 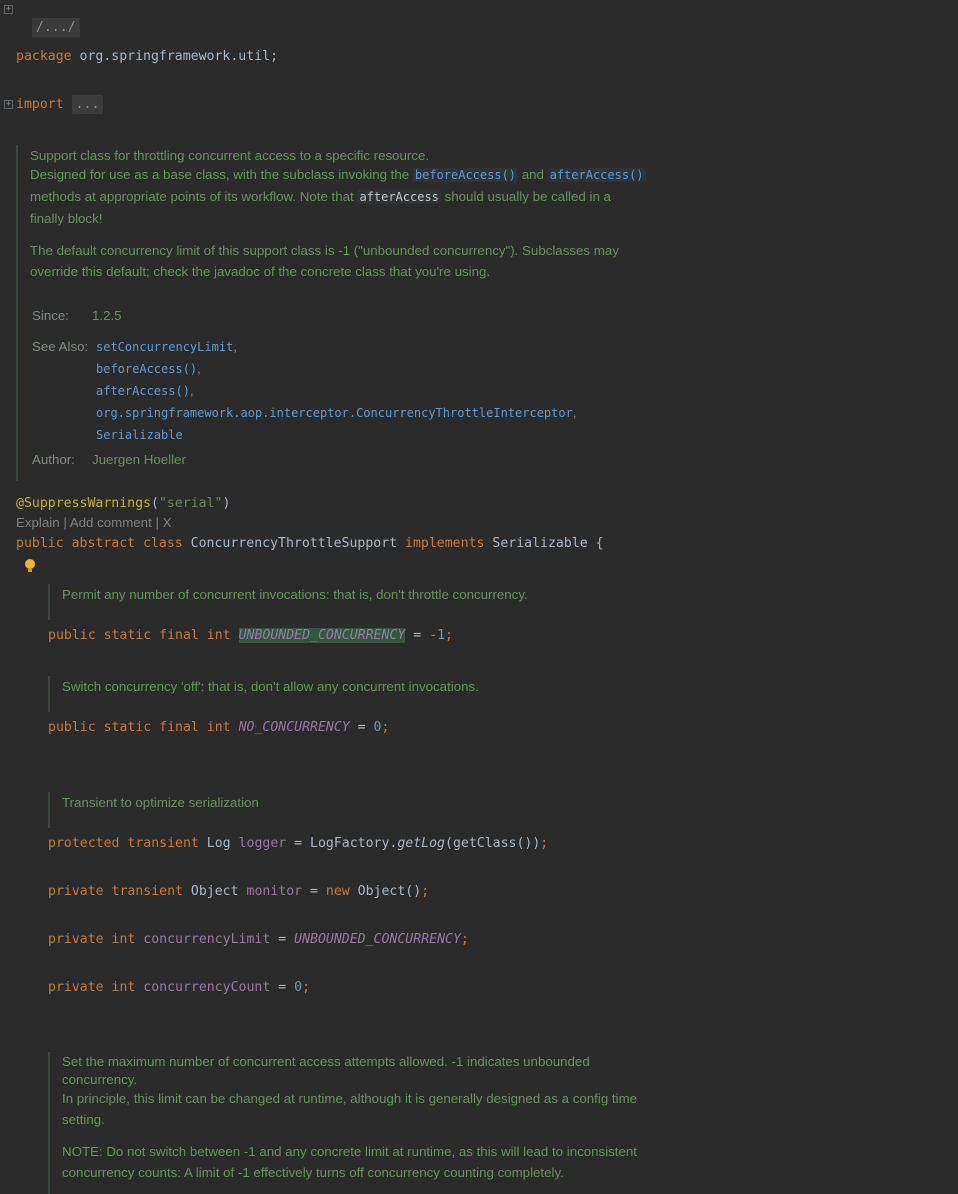 I want to click on doc-line: Transient to optimize serialization, so click(x=160, y=802).